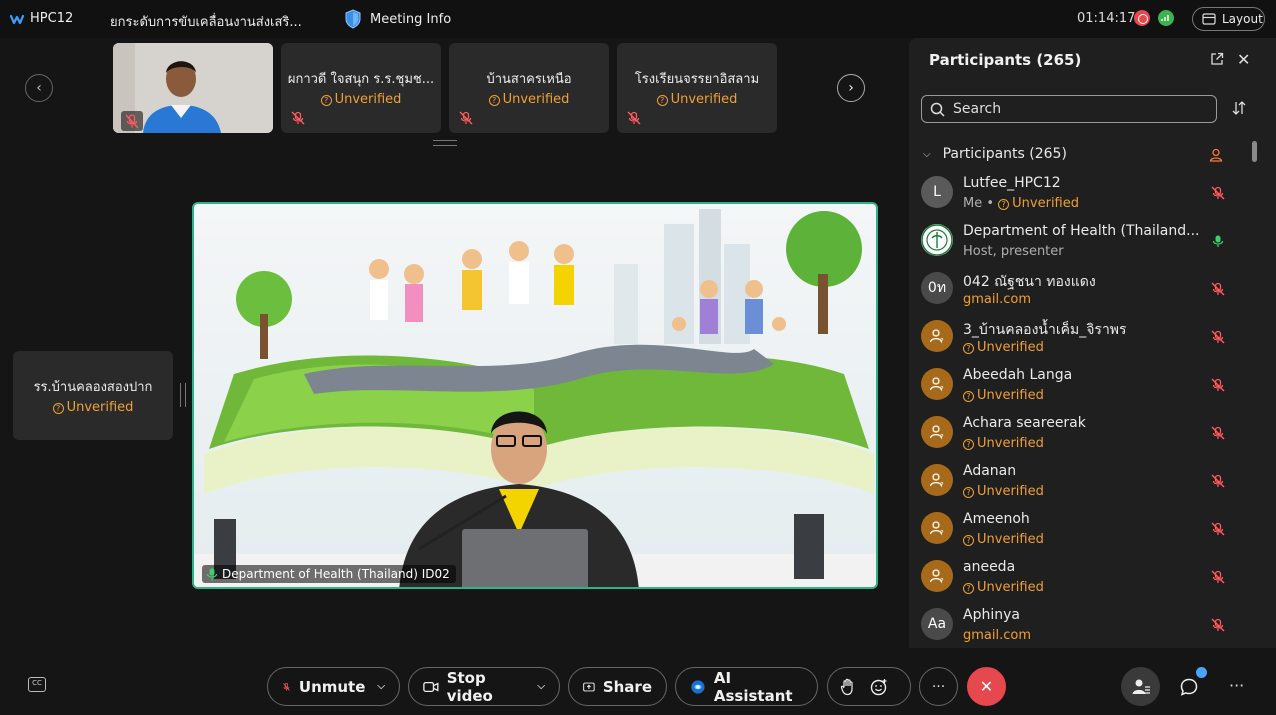 The width and height of the screenshot is (1276, 715). I want to click on network-signal-icon, so click(1166, 18).